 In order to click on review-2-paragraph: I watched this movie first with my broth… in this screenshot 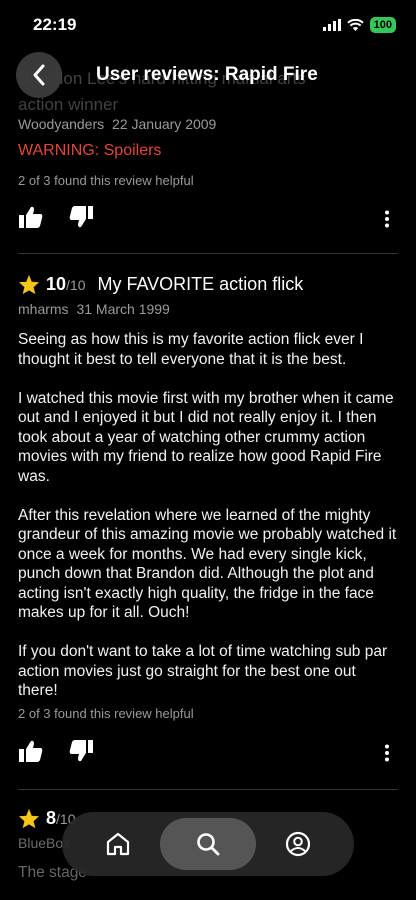, I will do `click(206, 437)`.